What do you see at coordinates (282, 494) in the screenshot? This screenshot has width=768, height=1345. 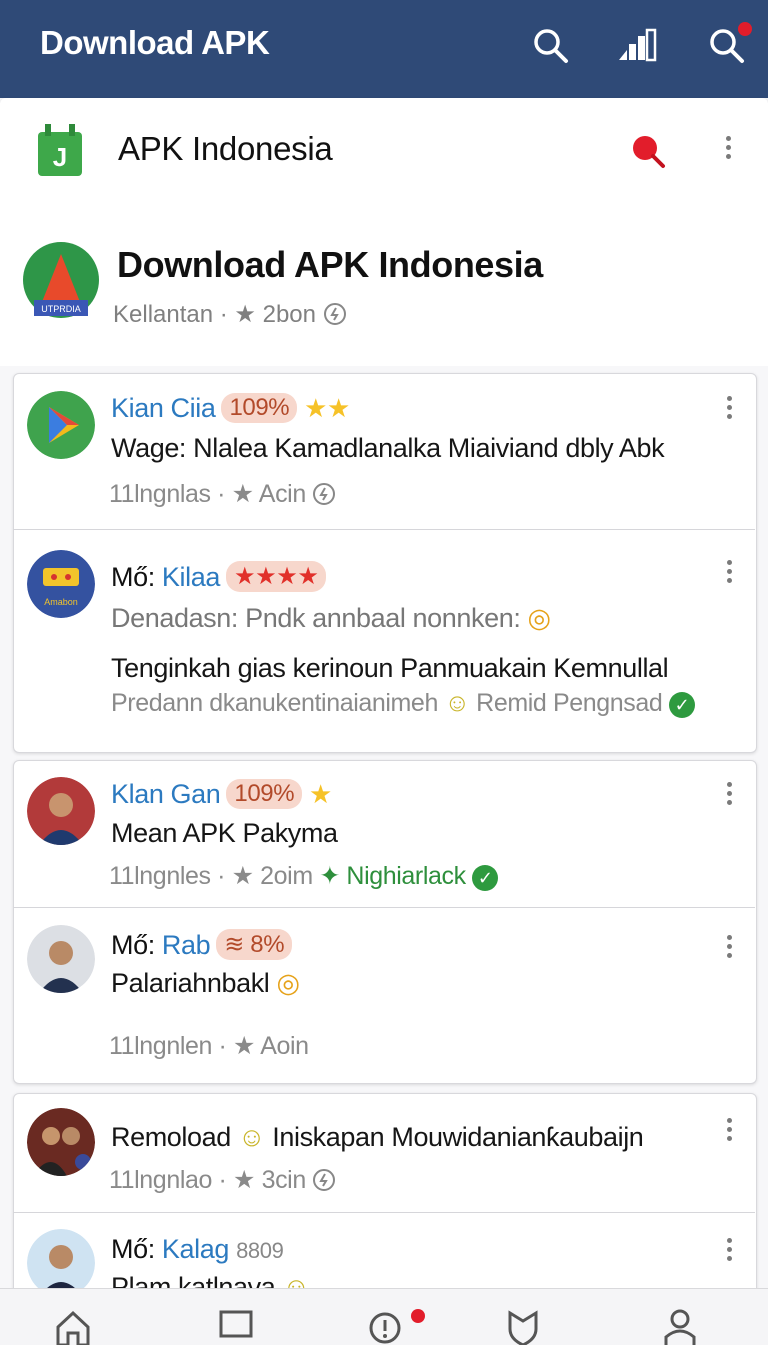 I see `meta-count: Acin` at bounding box center [282, 494].